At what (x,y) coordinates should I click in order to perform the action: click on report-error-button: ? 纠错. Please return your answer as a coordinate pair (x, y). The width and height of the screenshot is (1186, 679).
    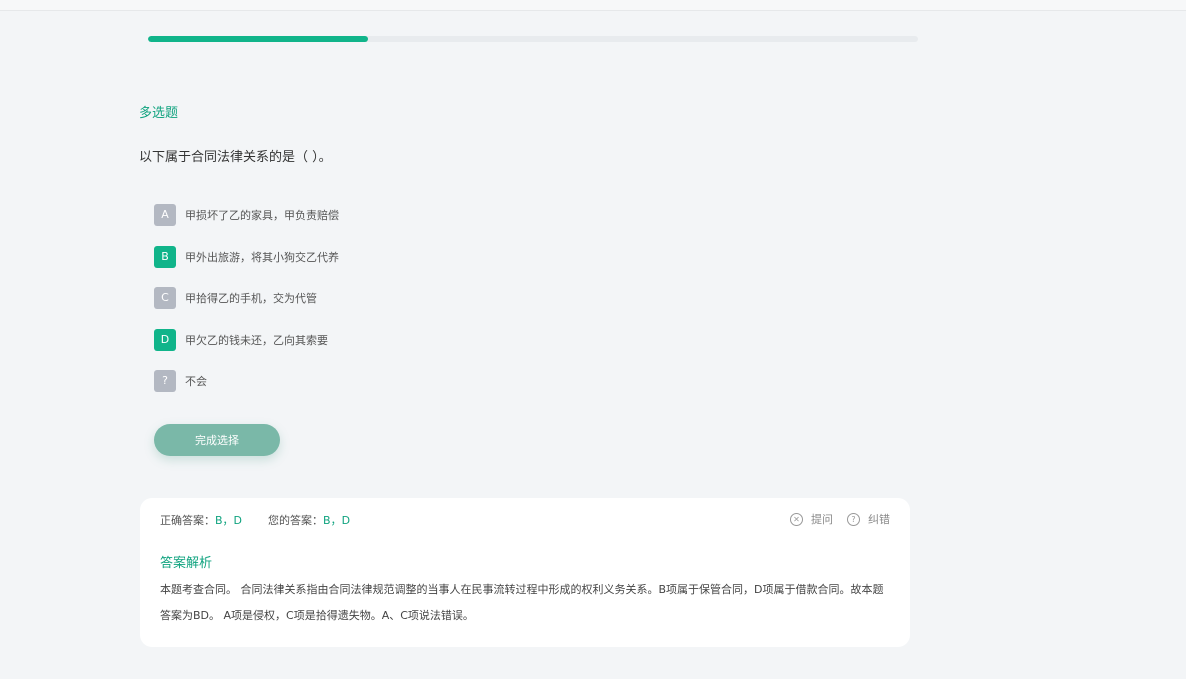
    Looking at the image, I should click on (868, 519).